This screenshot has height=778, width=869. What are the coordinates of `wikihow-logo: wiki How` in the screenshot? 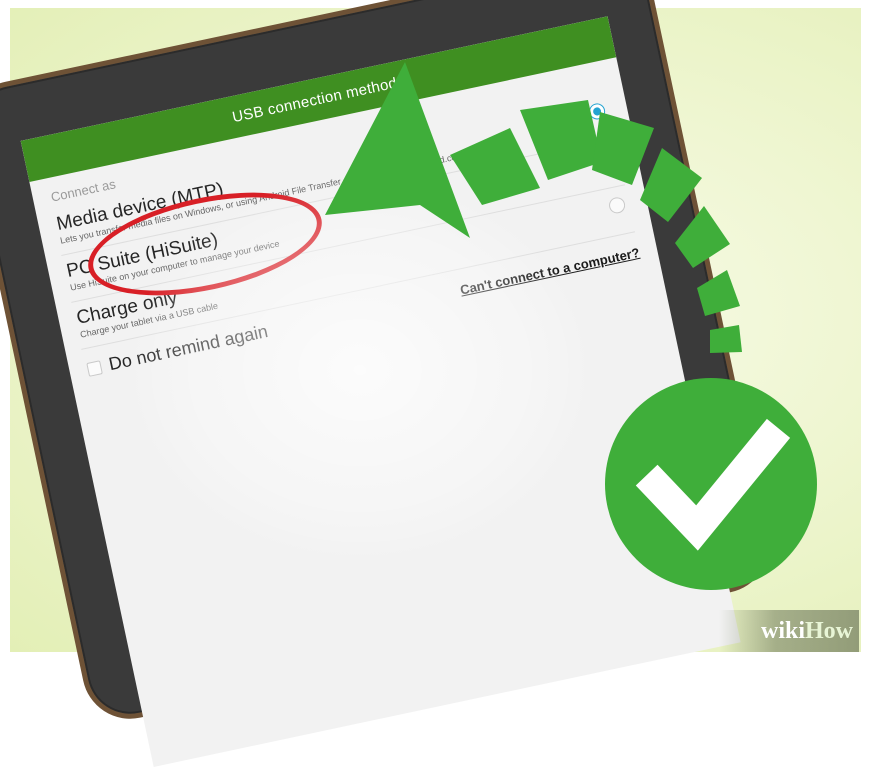 It's located at (789, 631).